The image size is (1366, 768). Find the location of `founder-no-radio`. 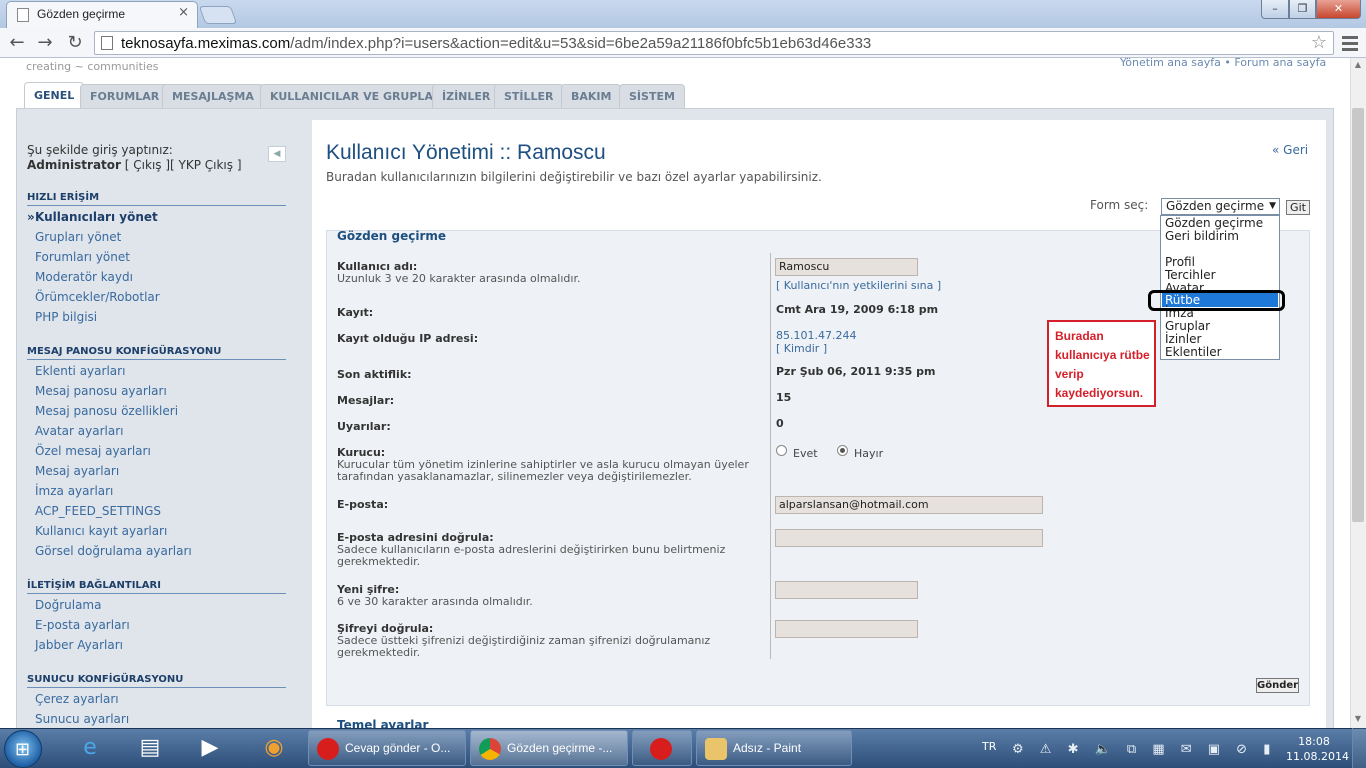

founder-no-radio is located at coordinates (842, 450).